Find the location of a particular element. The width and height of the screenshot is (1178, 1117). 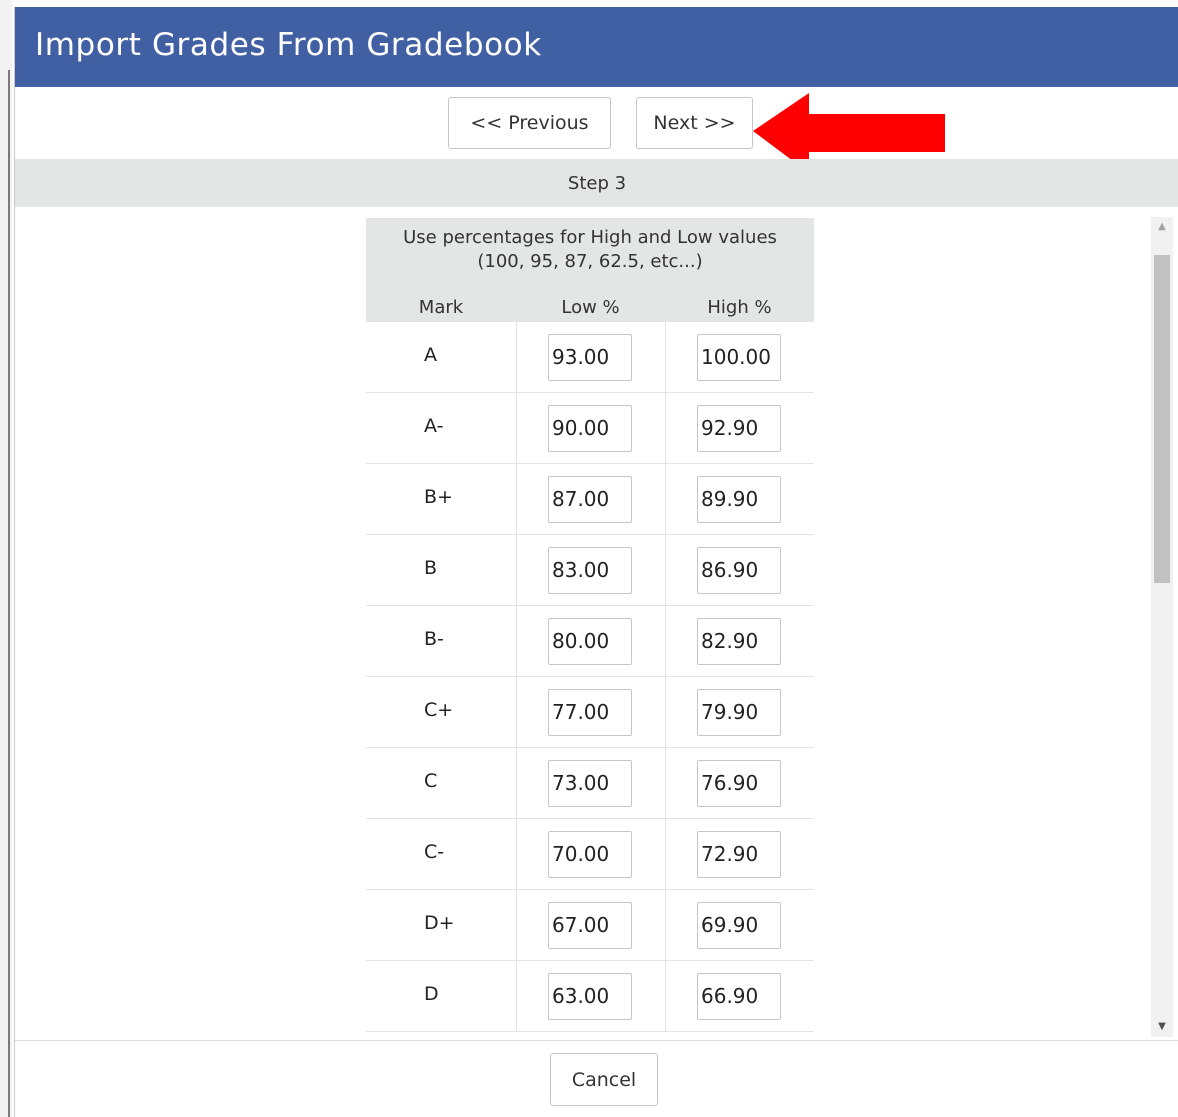

table-row: B 83.00 86.90 is located at coordinates (590, 570).